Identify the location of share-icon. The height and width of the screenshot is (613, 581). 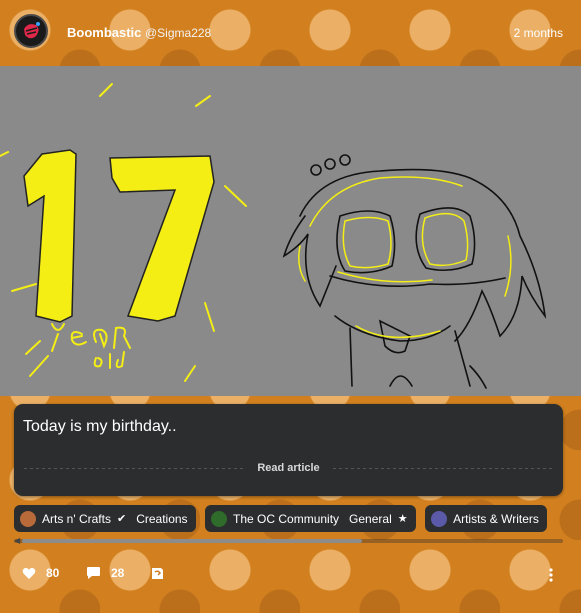
(157, 573).